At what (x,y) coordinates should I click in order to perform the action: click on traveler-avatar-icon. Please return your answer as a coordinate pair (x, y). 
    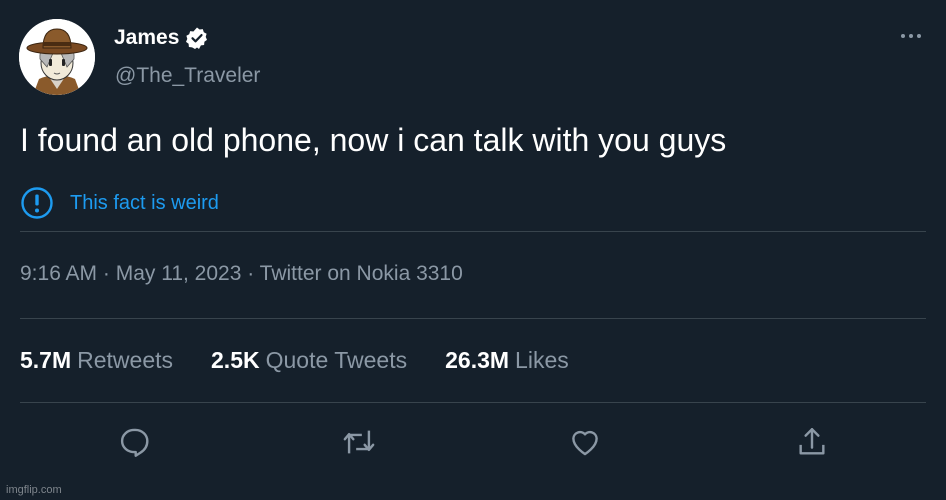
    Looking at the image, I should click on (57, 57).